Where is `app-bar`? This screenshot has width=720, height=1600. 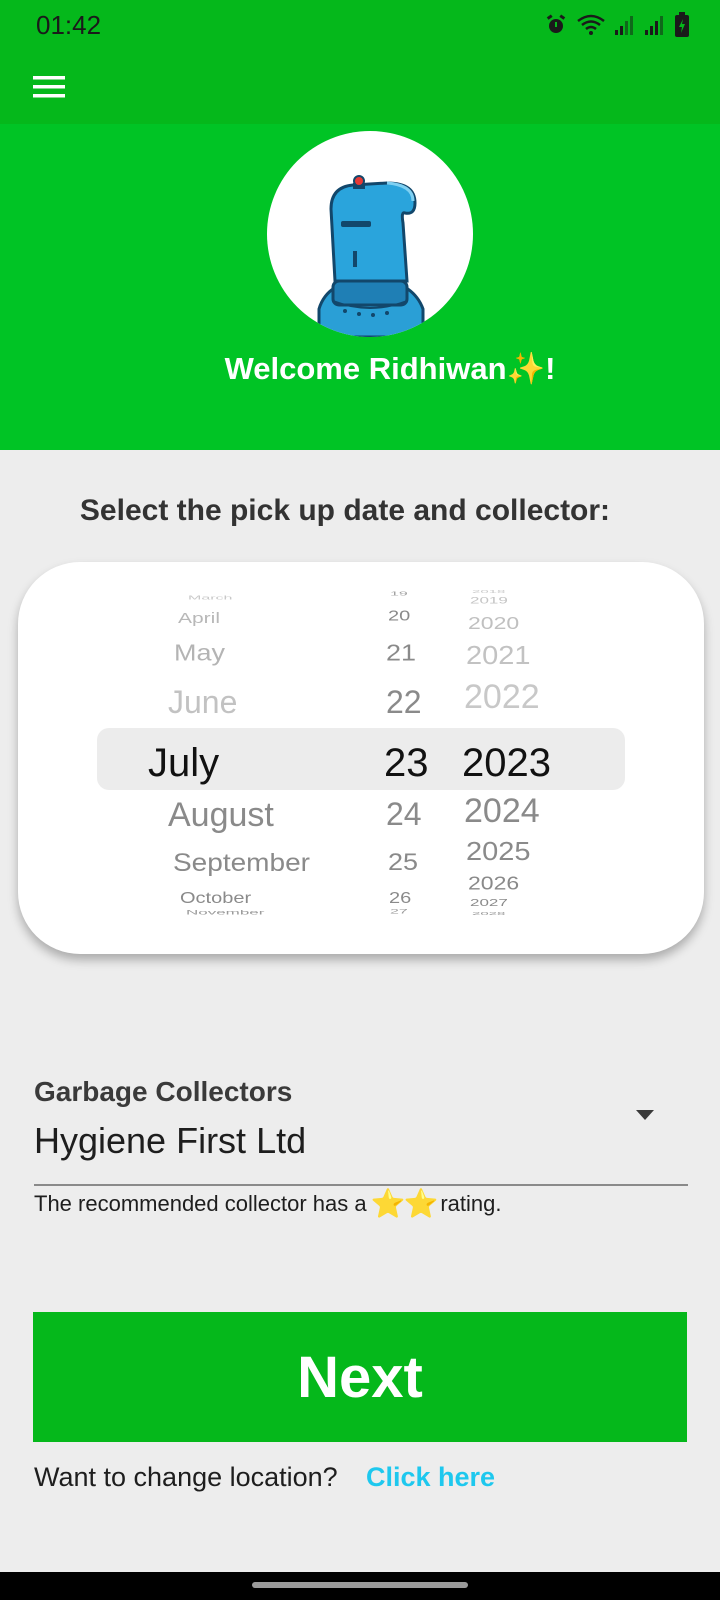 app-bar is located at coordinates (360, 88).